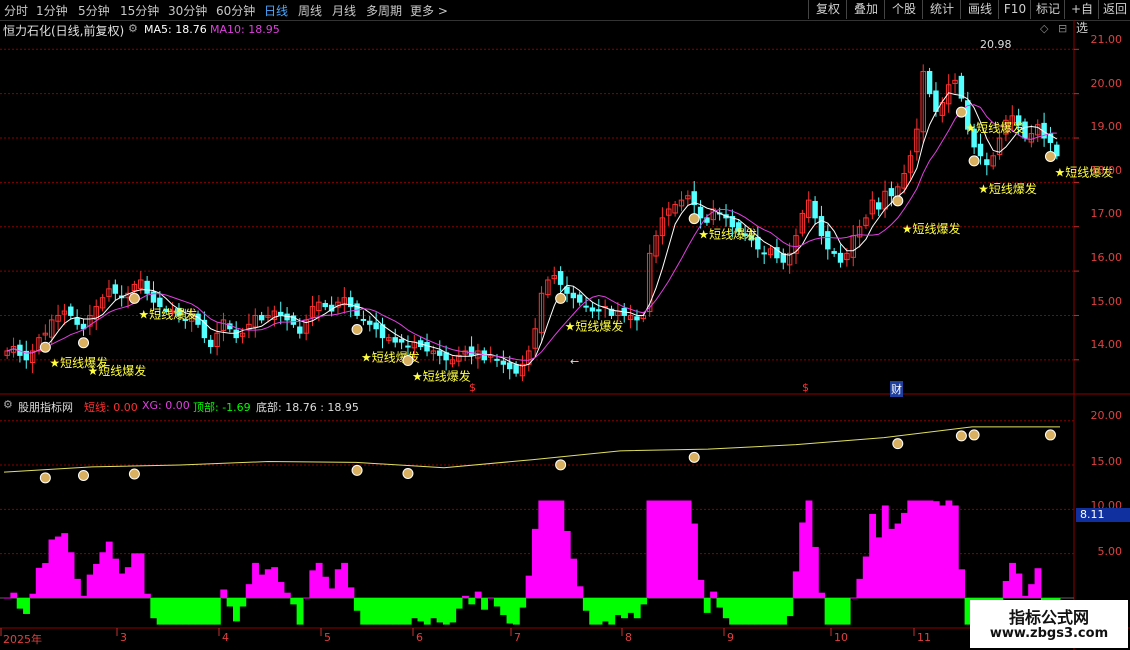 The height and width of the screenshot is (650, 1130). Describe the element at coordinates (1106, 415) in the screenshot. I see `ind-y-tick: 20.00` at that location.